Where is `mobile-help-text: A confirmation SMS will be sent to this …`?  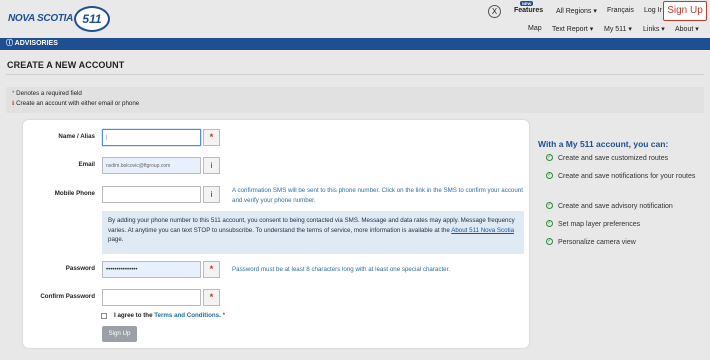 mobile-help-text: A confirmation SMS will be sent to this … is located at coordinates (377, 195).